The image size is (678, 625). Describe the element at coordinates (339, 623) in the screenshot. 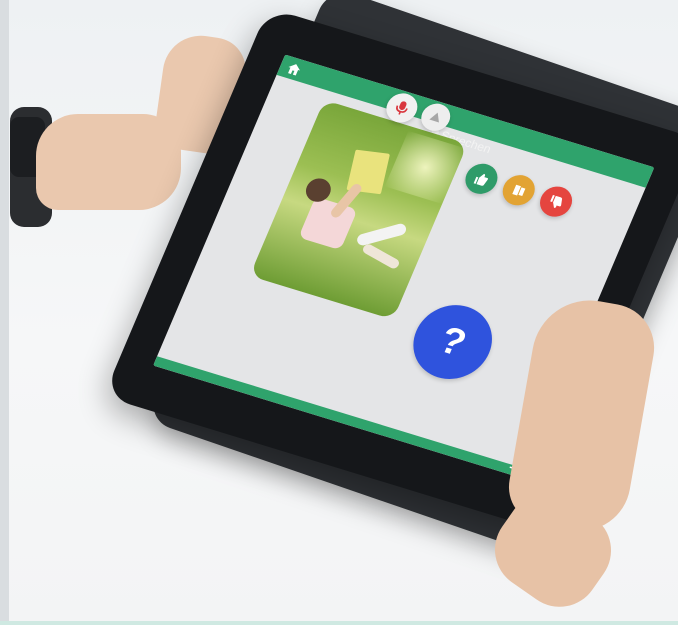

I see `background-edge-bottom` at that location.